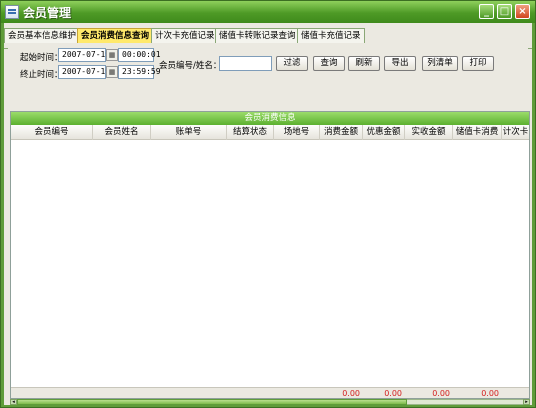 The height and width of the screenshot is (408, 536). I want to click on minimize-button: _, so click(486, 11).